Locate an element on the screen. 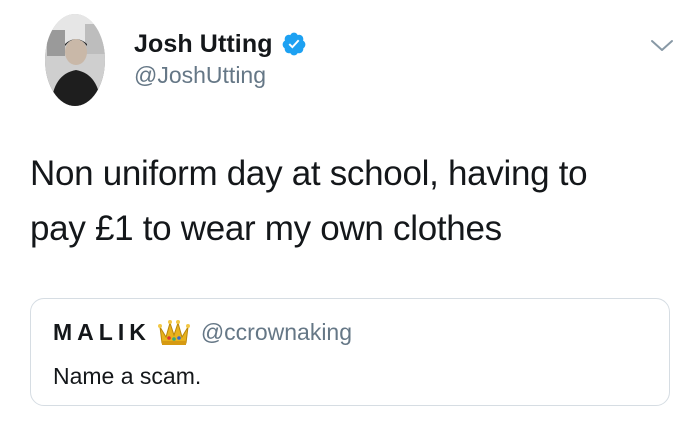  tweet-text-line: pay £1 to wear my own clothes is located at coordinates (266, 228).